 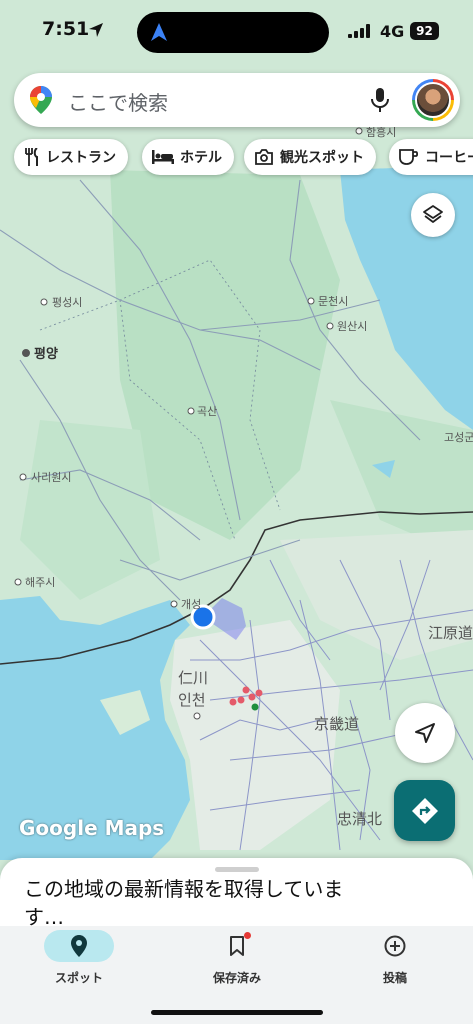 I want to click on layers-icon, so click(x=433, y=214).